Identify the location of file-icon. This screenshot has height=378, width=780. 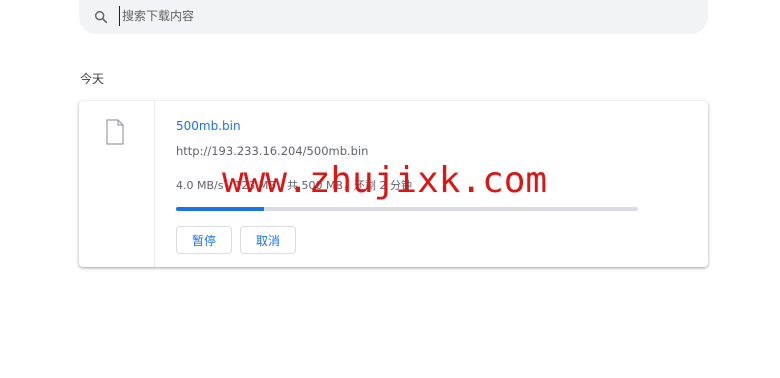
(115, 132).